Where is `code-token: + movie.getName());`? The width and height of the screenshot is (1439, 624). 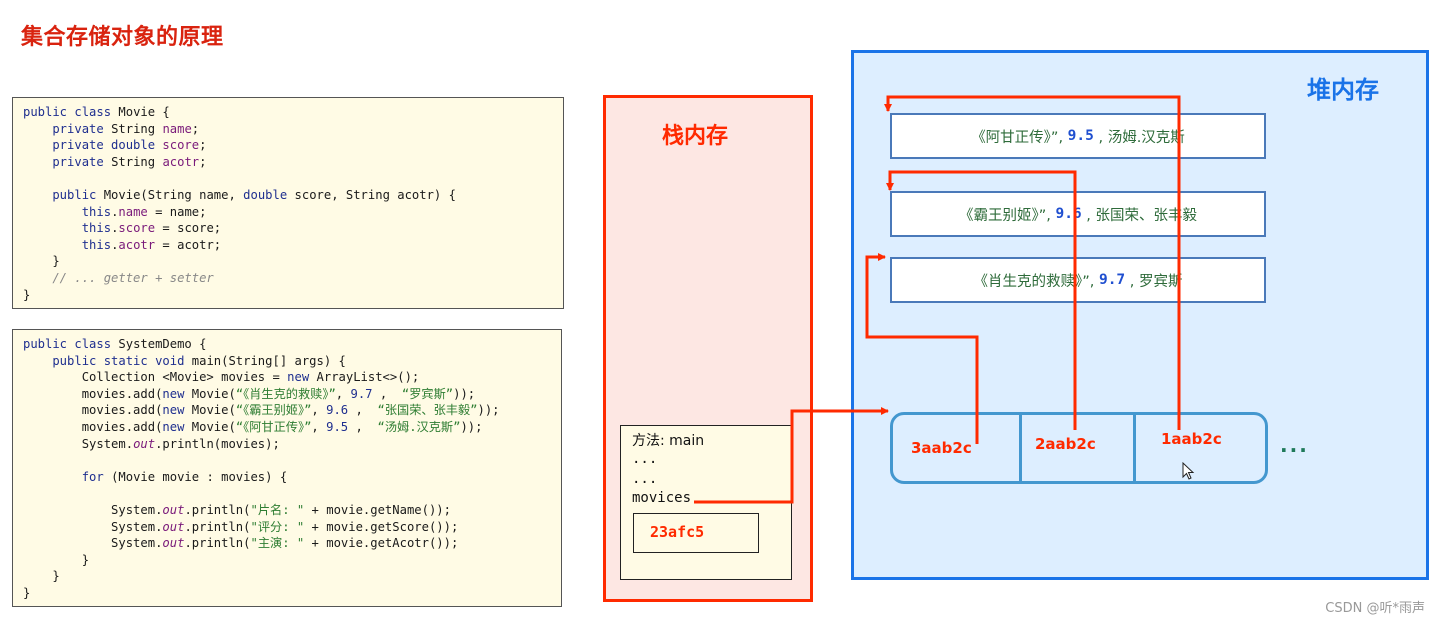
code-token: + movie.getName()); is located at coordinates (377, 509).